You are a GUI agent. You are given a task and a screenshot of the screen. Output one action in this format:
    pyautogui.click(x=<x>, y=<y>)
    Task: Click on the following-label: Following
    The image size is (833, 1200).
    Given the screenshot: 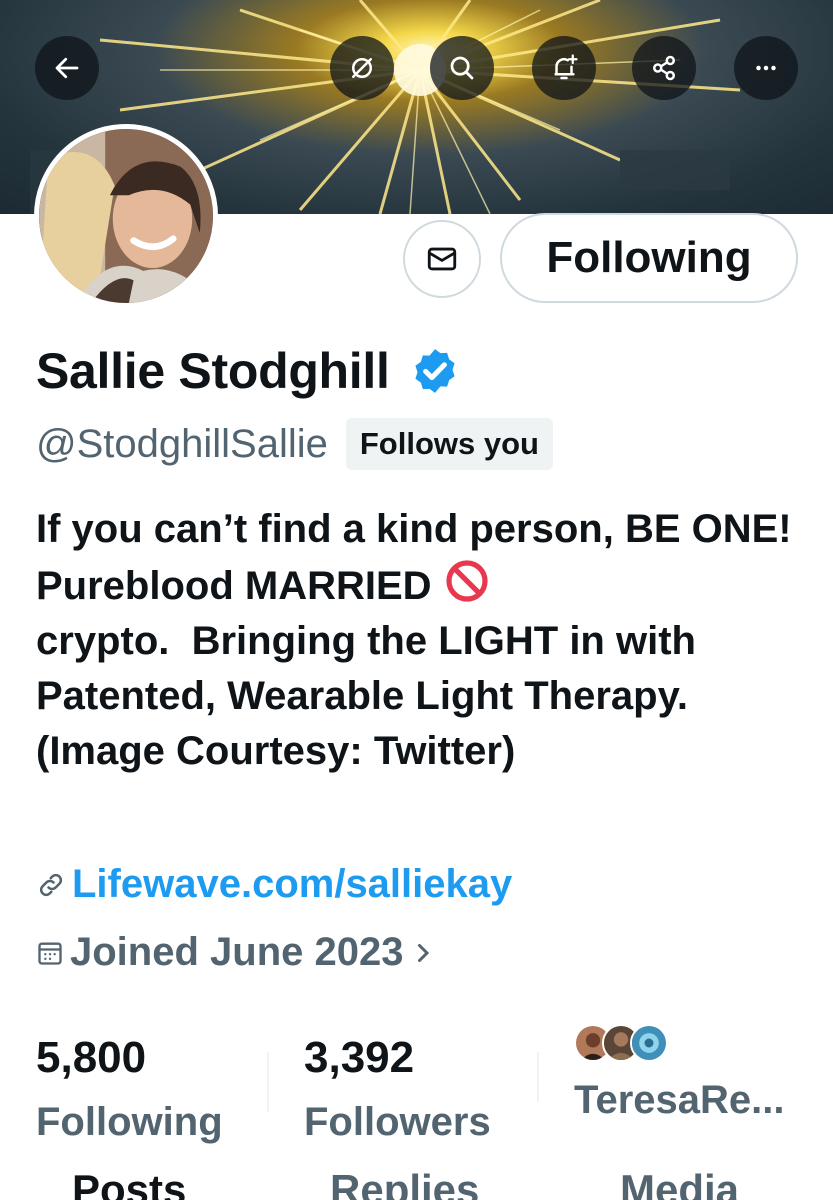 What is the action you would take?
    pyautogui.click(x=129, y=1122)
    